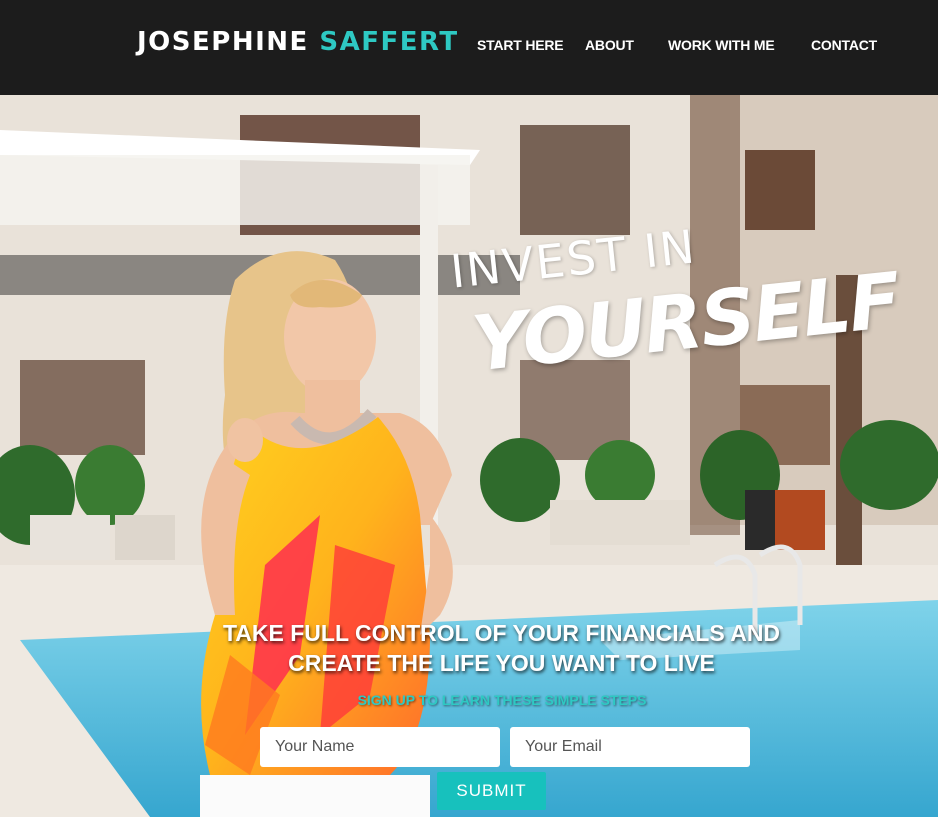  What do you see at coordinates (223, 42) in the screenshot?
I see `logo-first-name: JOSEPHINE` at bounding box center [223, 42].